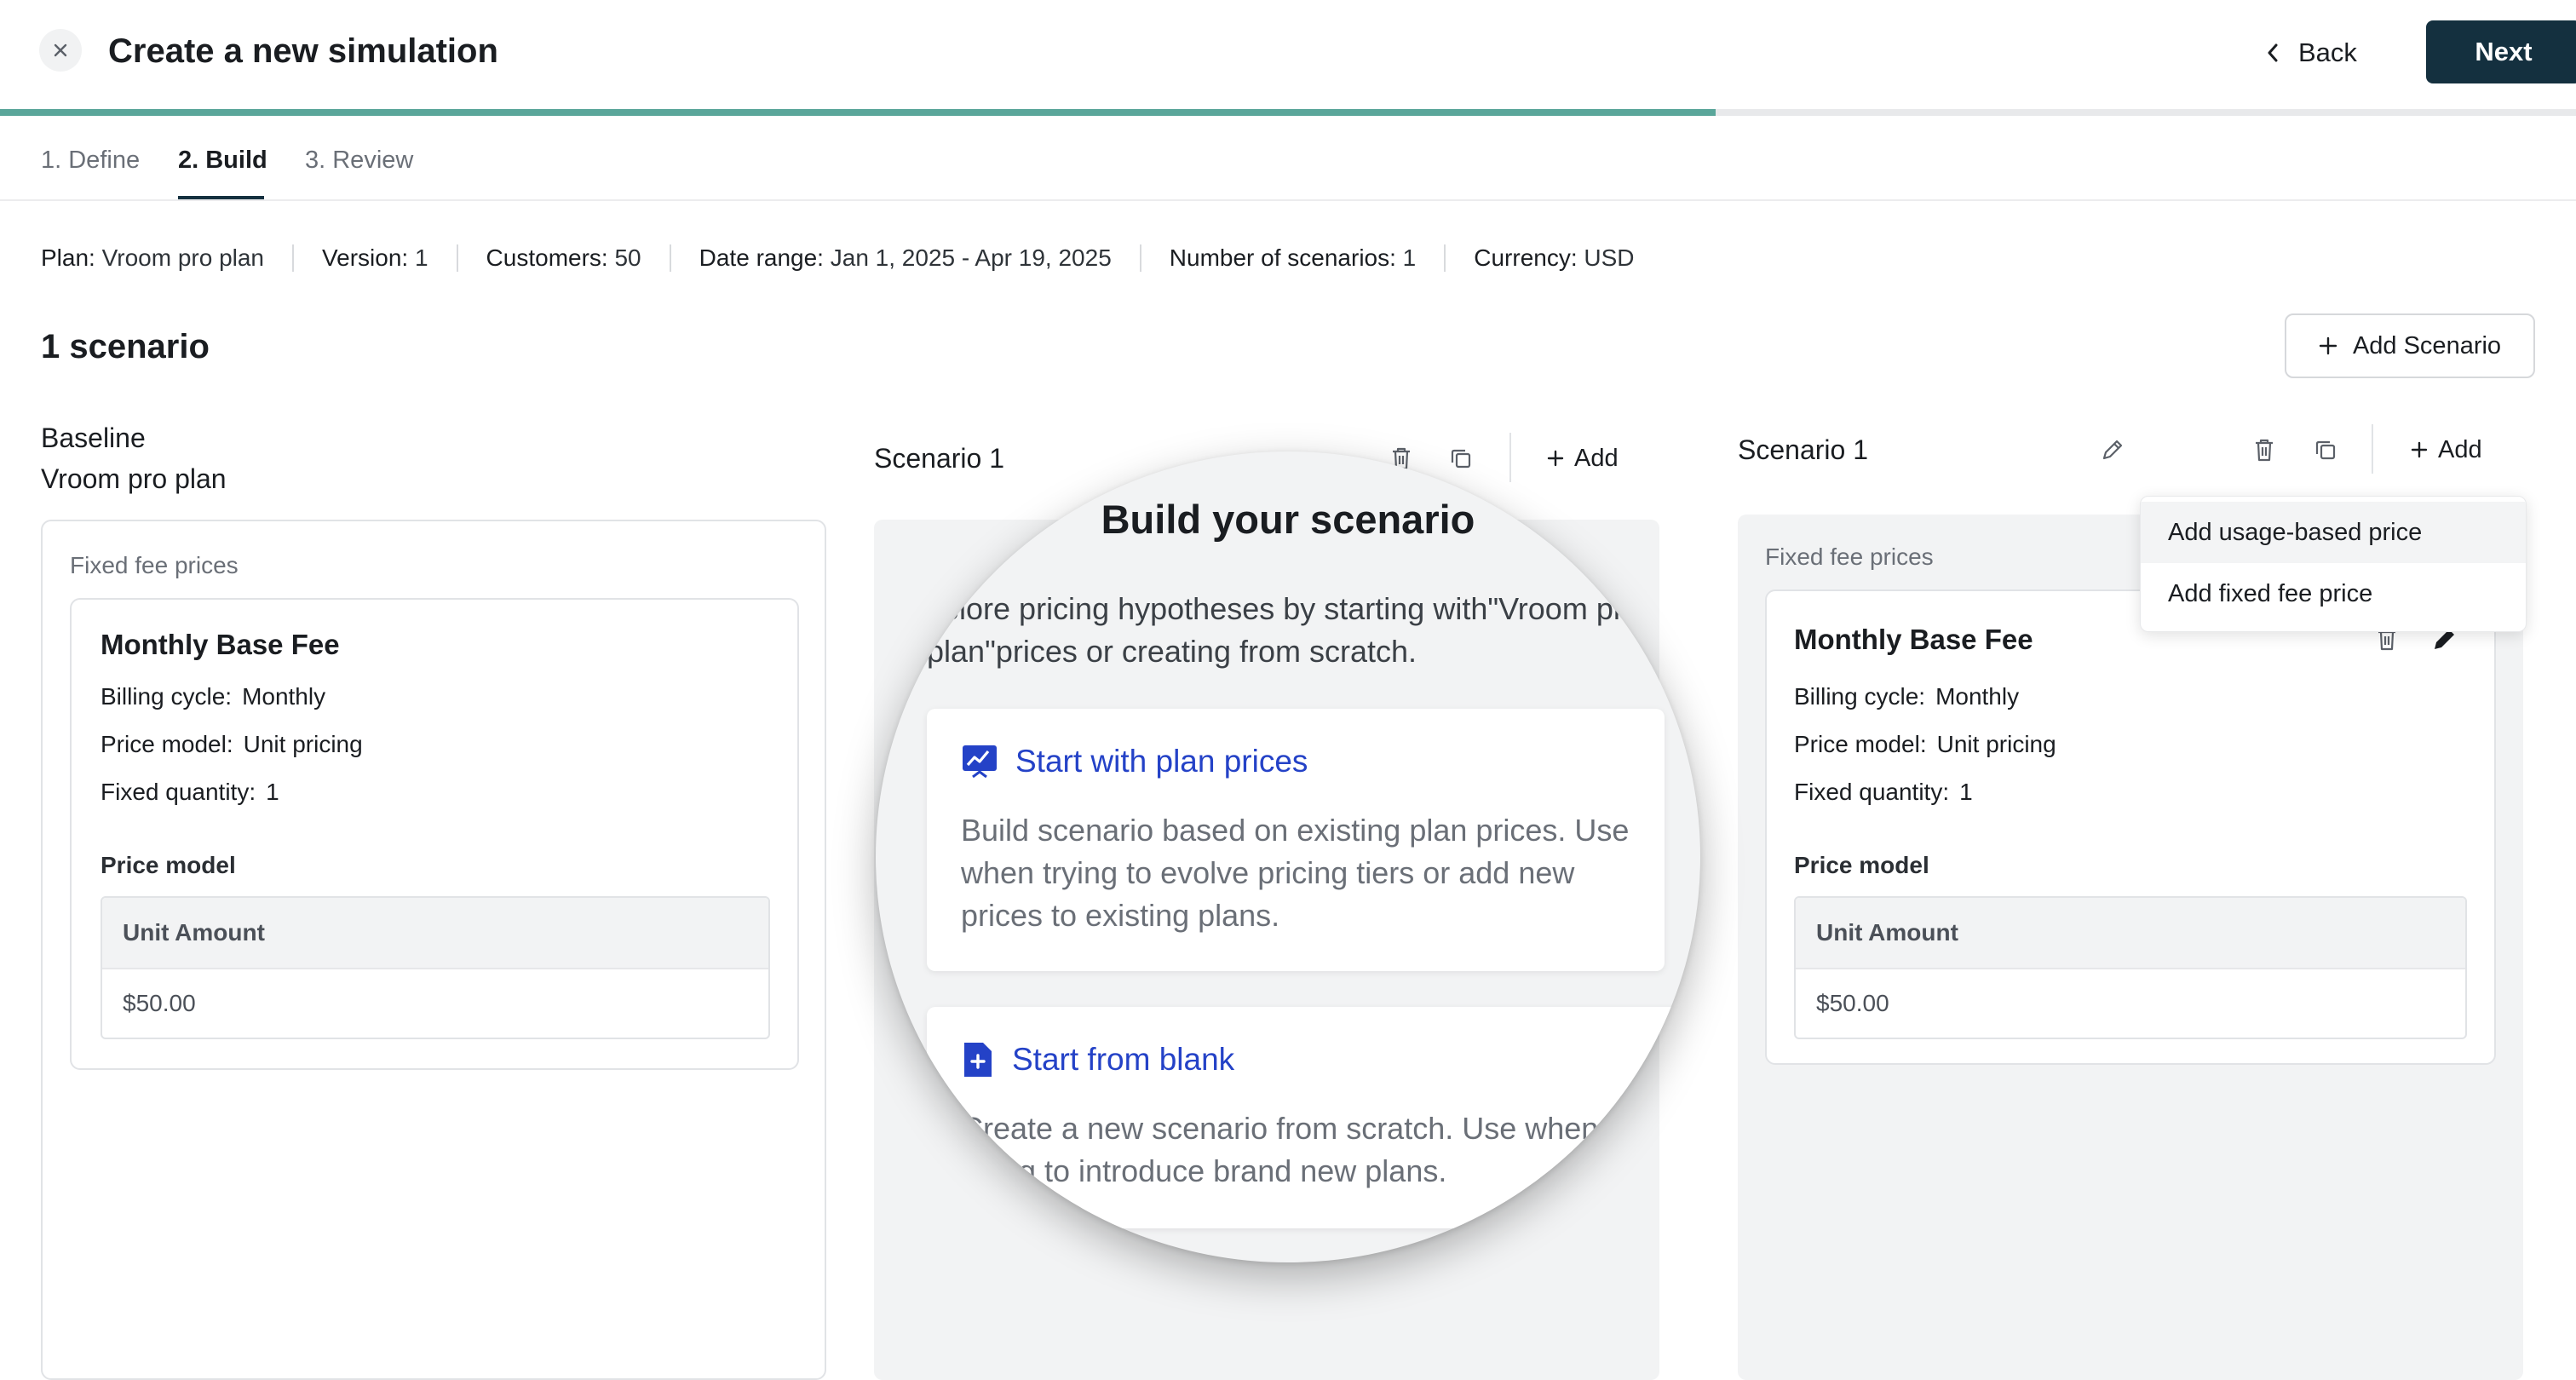  I want to click on close-button, so click(61, 51).